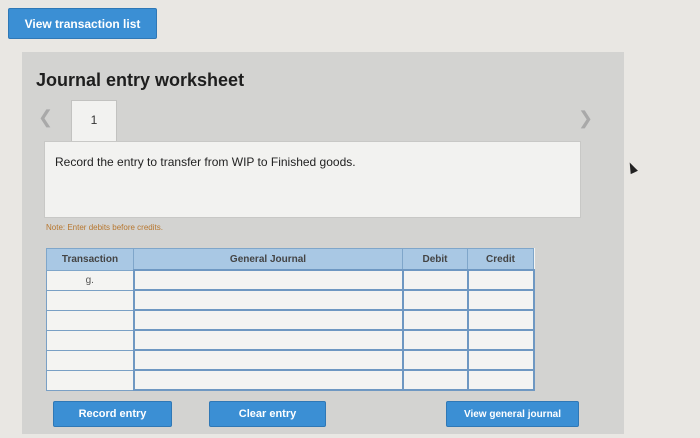 The height and width of the screenshot is (438, 700). Describe the element at coordinates (500, 259) in the screenshot. I see `header-credit: Credit` at that location.